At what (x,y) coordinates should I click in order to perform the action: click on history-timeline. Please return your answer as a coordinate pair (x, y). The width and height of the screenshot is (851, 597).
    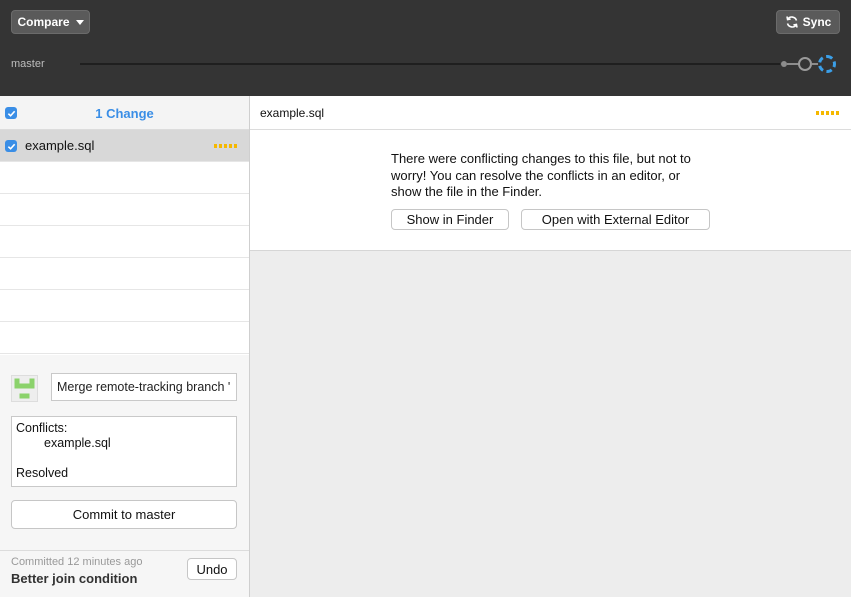
    Looking at the image, I should click on (430, 64).